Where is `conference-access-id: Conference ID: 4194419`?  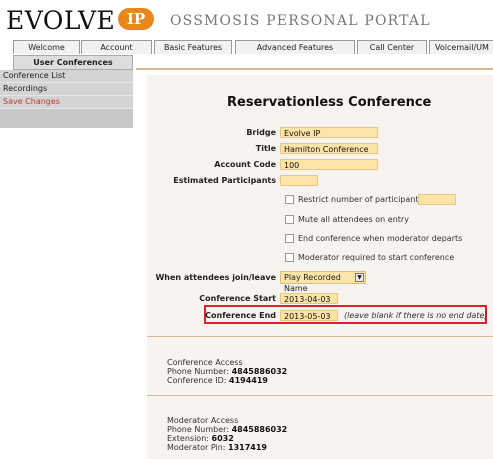 conference-access-id: Conference ID: 4194419 is located at coordinates (217, 380).